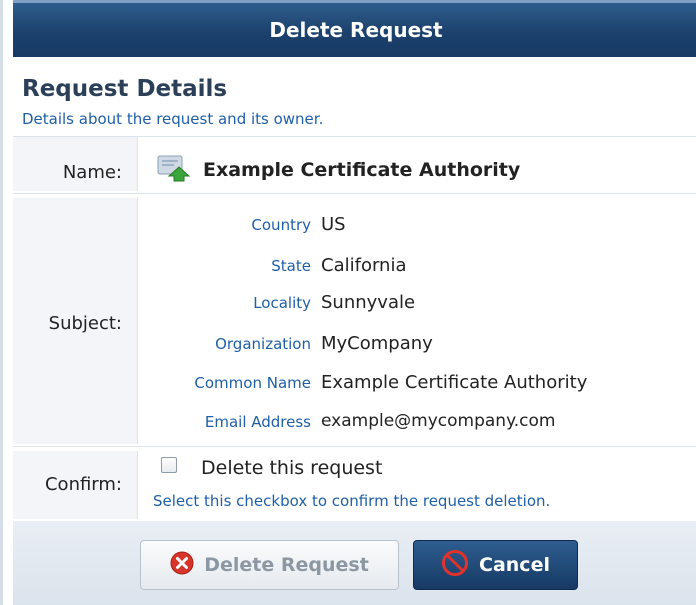 The height and width of the screenshot is (605, 696). I want to click on subject-value-country: US, so click(333, 224).